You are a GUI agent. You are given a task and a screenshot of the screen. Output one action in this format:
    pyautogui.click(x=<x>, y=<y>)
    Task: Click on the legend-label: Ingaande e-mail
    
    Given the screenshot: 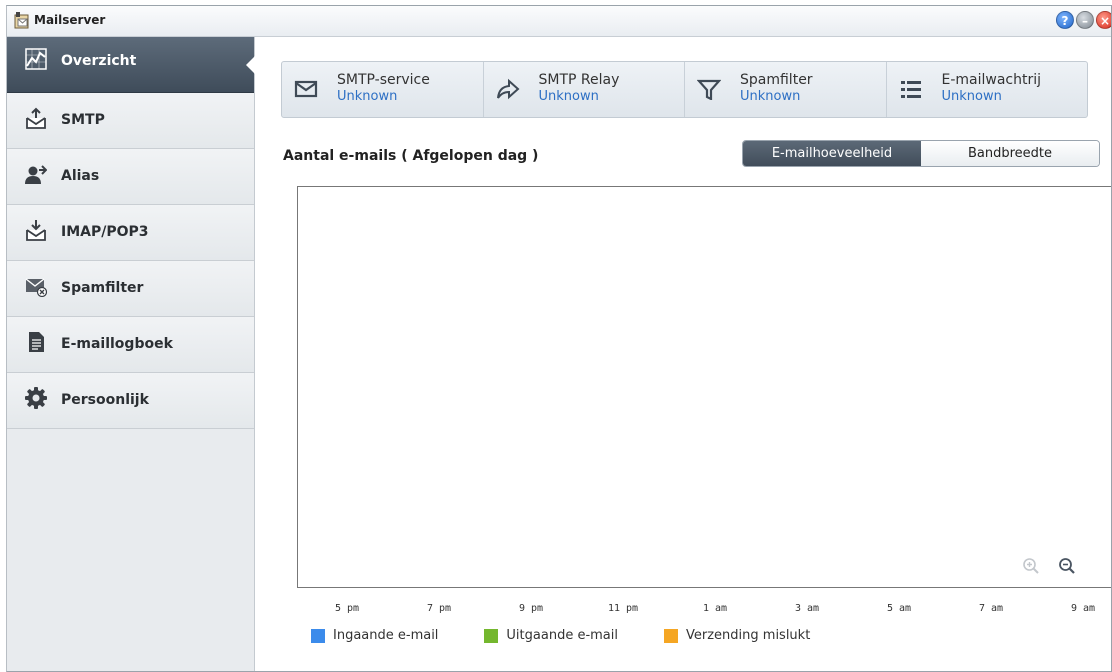 What is the action you would take?
    pyautogui.click(x=386, y=635)
    